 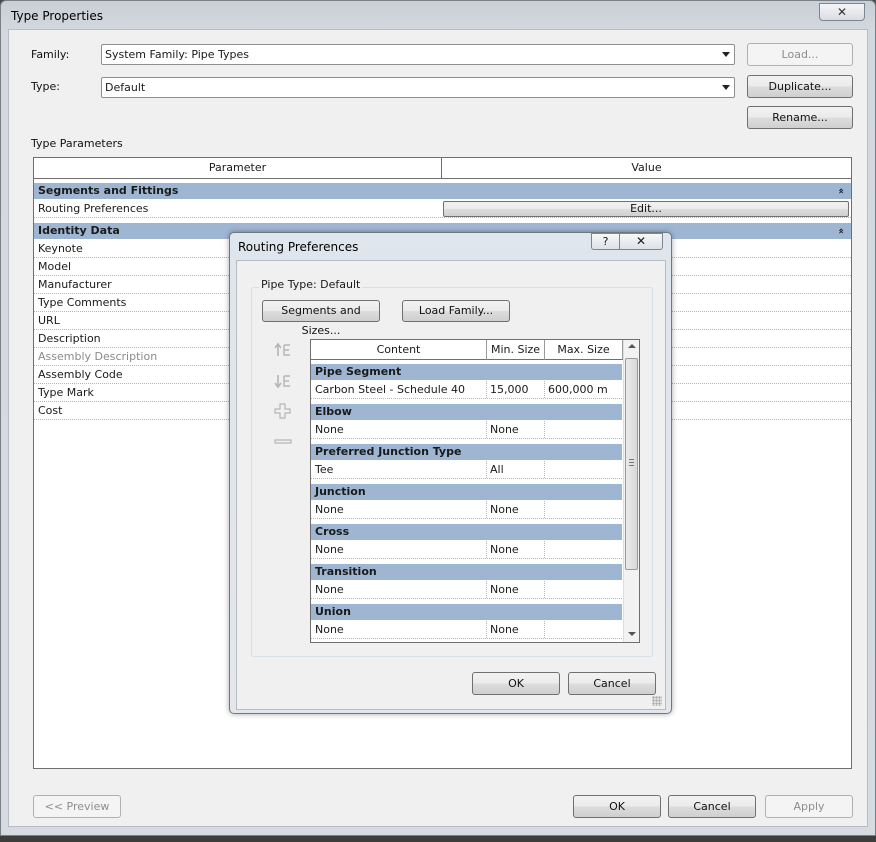 I want to click on column-header-max-size: Max. Size, so click(x=584, y=350).